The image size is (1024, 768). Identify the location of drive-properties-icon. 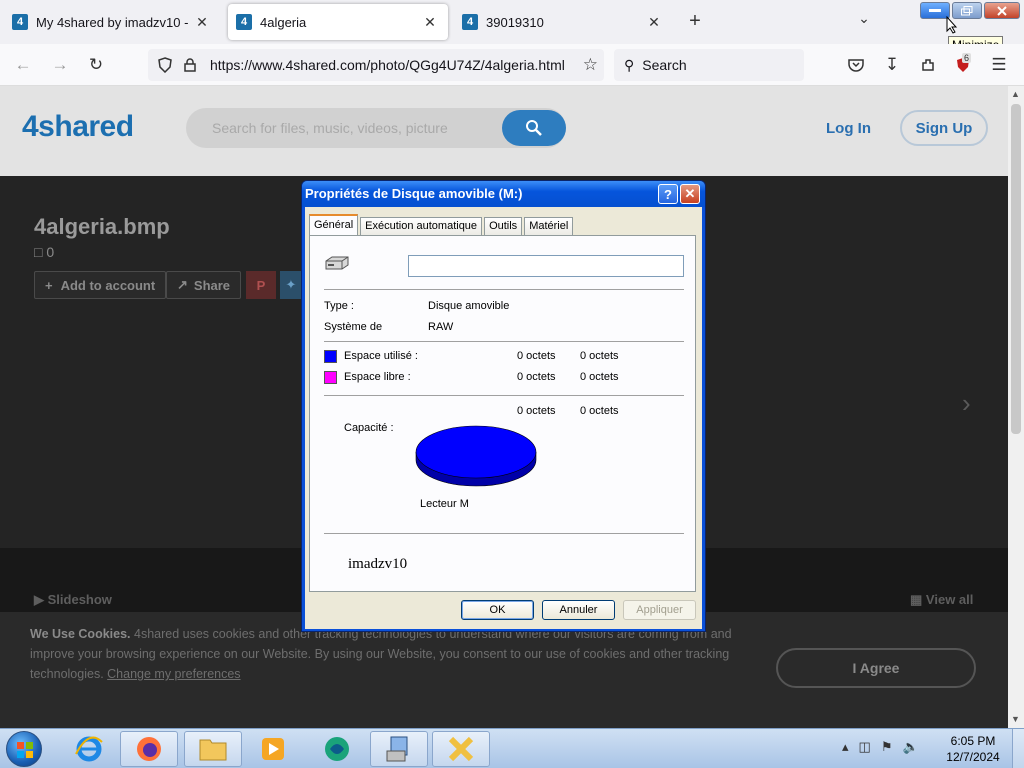
(399, 749).